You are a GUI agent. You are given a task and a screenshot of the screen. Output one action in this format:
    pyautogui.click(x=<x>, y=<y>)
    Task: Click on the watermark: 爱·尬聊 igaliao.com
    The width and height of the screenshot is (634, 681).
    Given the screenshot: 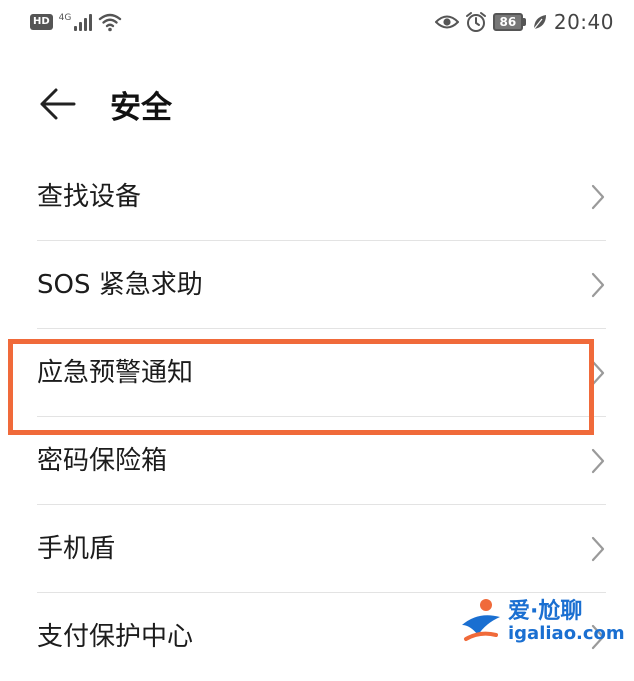 What is the action you would take?
    pyautogui.click(x=541, y=621)
    